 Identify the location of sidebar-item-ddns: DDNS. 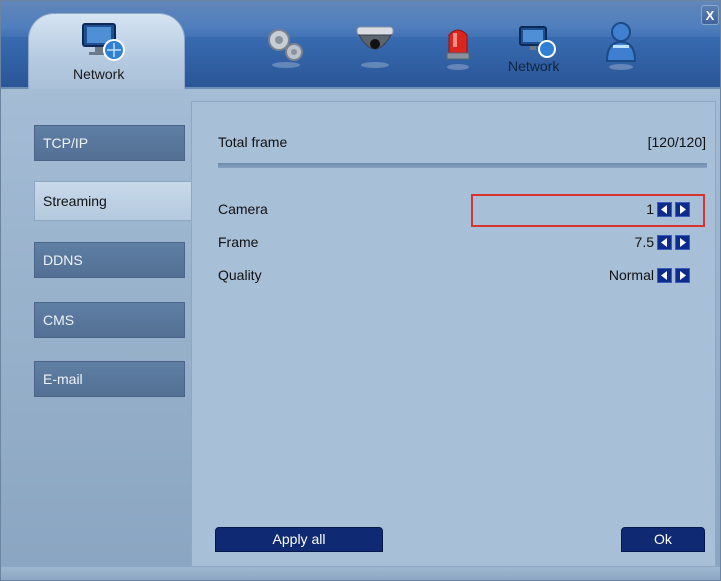
(109, 260).